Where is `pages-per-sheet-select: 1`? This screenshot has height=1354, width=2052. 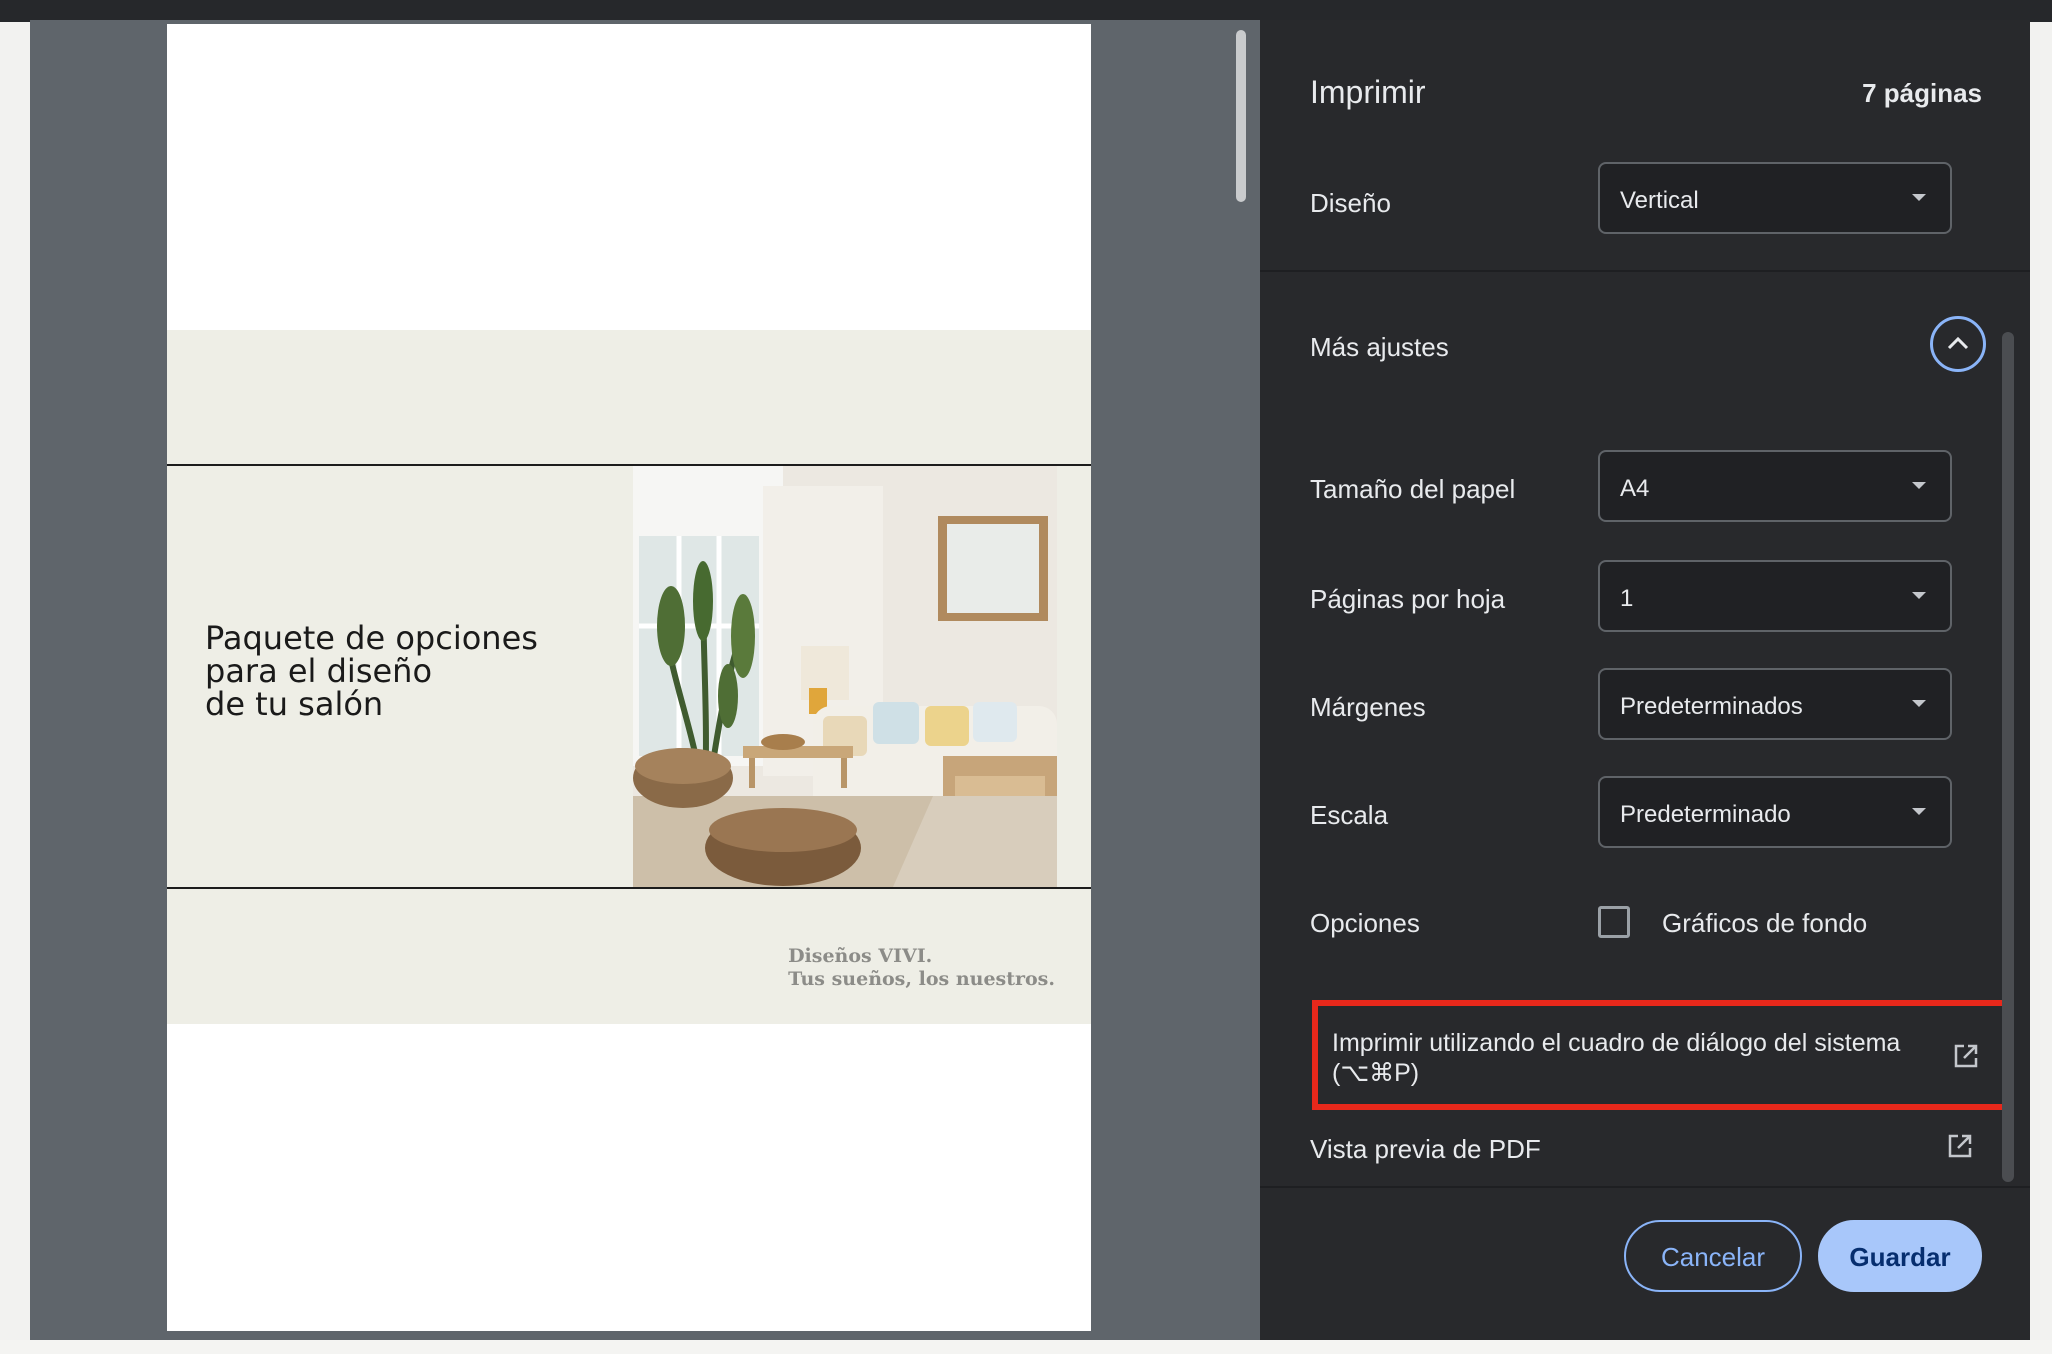
pages-per-sheet-select: 1 is located at coordinates (1775, 596).